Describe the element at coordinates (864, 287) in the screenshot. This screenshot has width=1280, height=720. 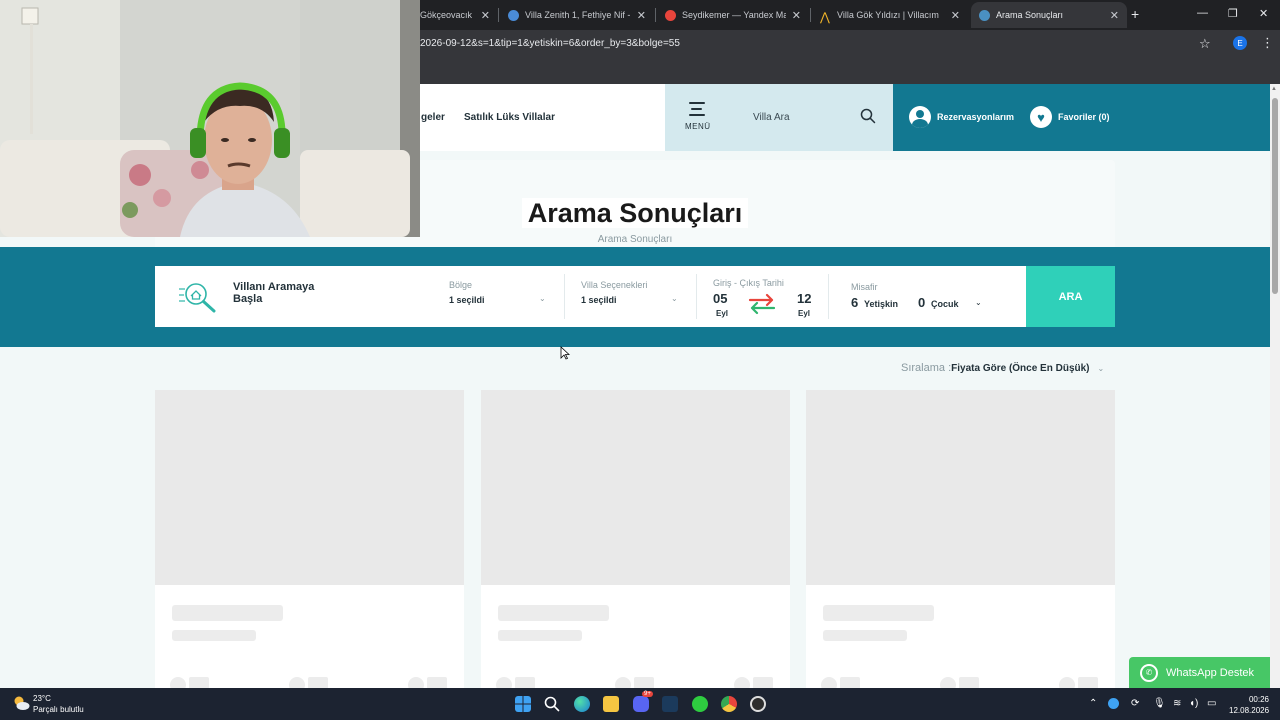
I see `guests-label: Misafir` at that location.